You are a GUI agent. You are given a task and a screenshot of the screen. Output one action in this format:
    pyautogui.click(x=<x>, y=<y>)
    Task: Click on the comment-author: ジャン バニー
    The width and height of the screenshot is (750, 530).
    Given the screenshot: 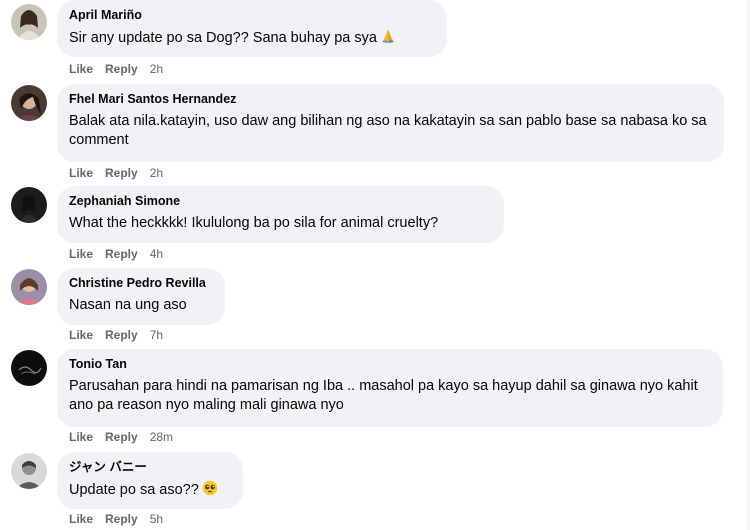 What is the action you would take?
    pyautogui.click(x=150, y=467)
    